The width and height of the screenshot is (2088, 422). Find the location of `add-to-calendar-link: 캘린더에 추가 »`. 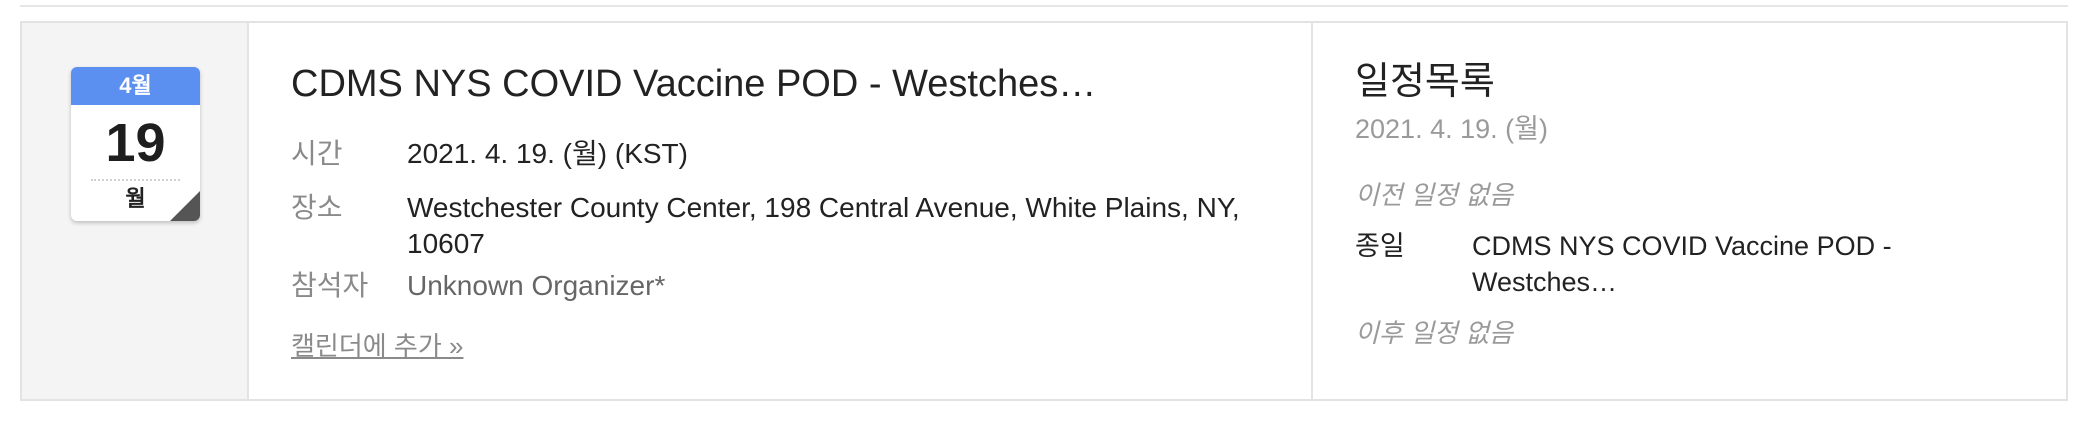

add-to-calendar-link: 캘린더에 추가 » is located at coordinates (377, 344).